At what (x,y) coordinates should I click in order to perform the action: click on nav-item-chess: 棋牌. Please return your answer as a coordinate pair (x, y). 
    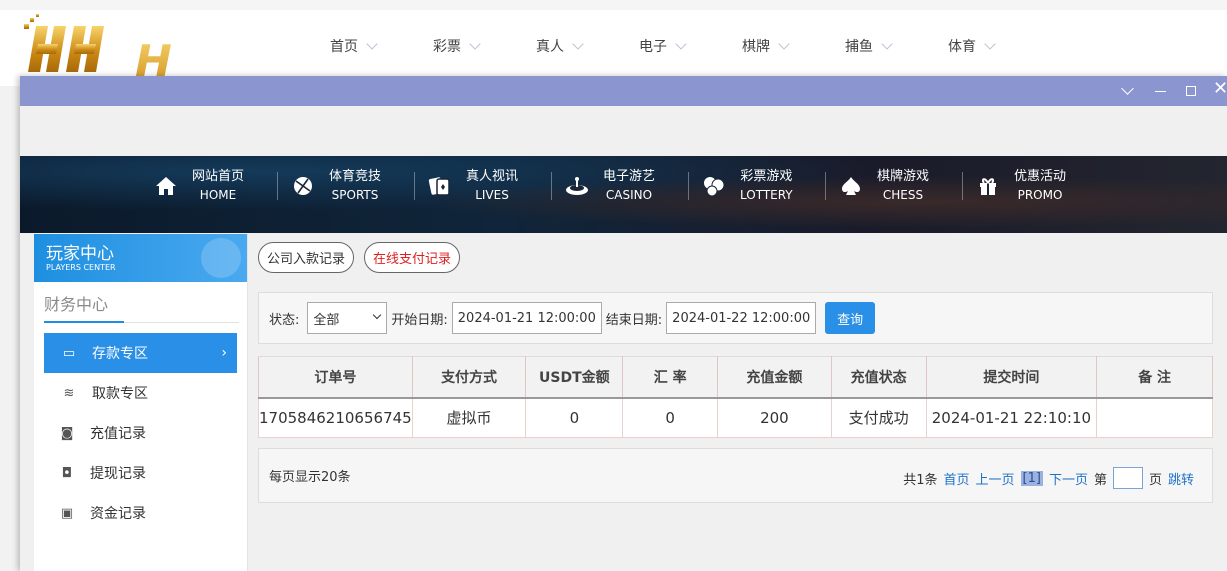
    Looking at the image, I should click on (793, 46).